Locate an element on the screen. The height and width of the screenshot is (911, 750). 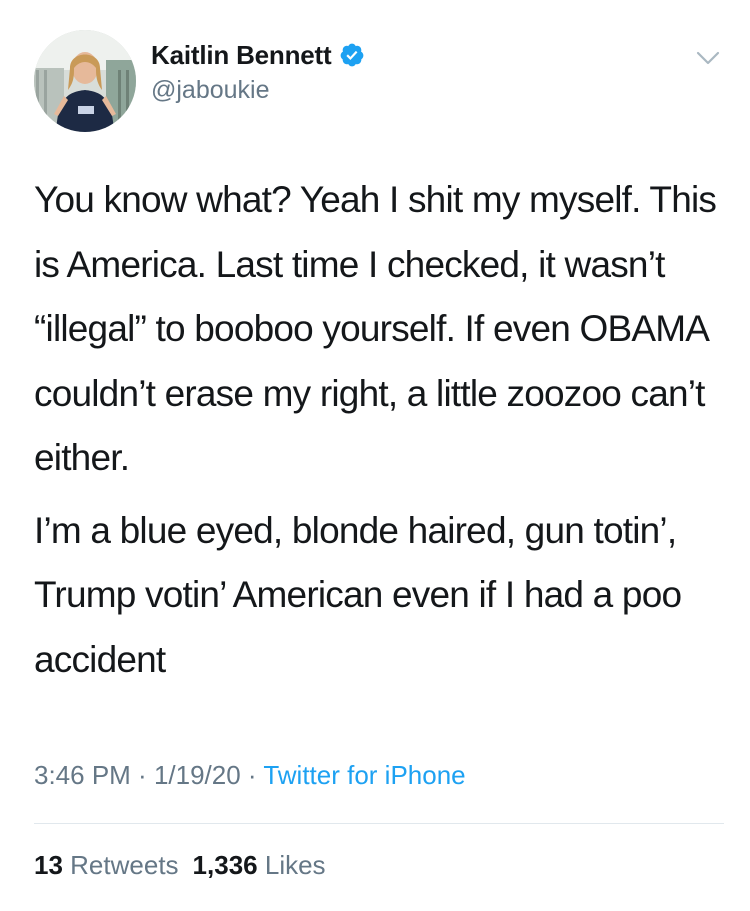
chevron-down-icon is located at coordinates (708, 58).